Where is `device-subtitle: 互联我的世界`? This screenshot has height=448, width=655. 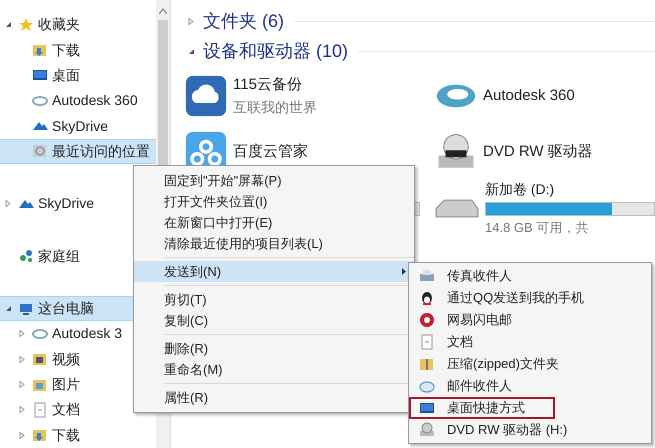 device-subtitle: 互联我的世界 is located at coordinates (275, 107).